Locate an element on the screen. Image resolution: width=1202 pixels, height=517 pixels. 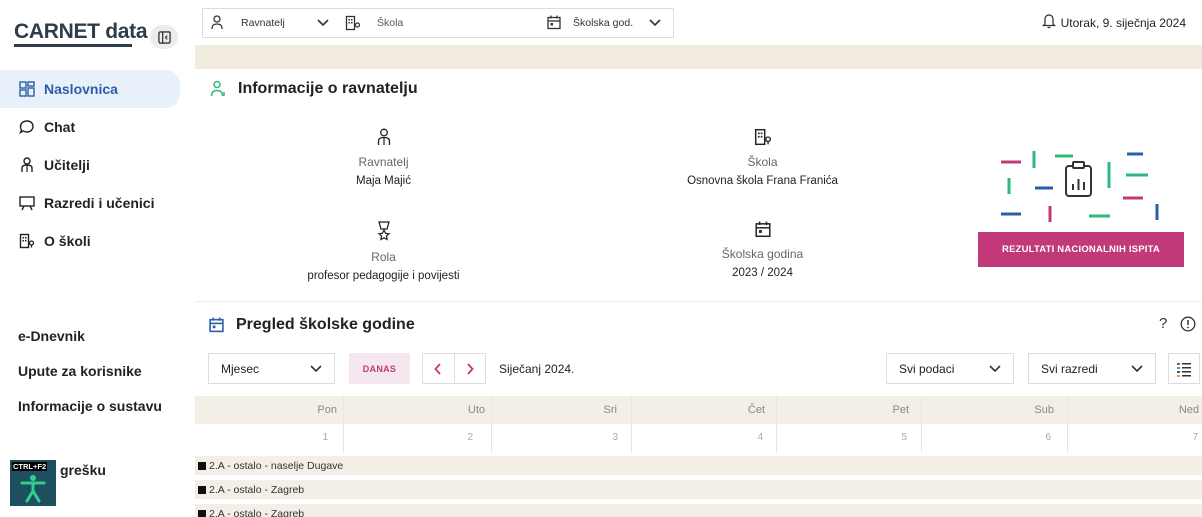
nav-item-razredi: Razredi i učenici is located at coordinates (96, 203).